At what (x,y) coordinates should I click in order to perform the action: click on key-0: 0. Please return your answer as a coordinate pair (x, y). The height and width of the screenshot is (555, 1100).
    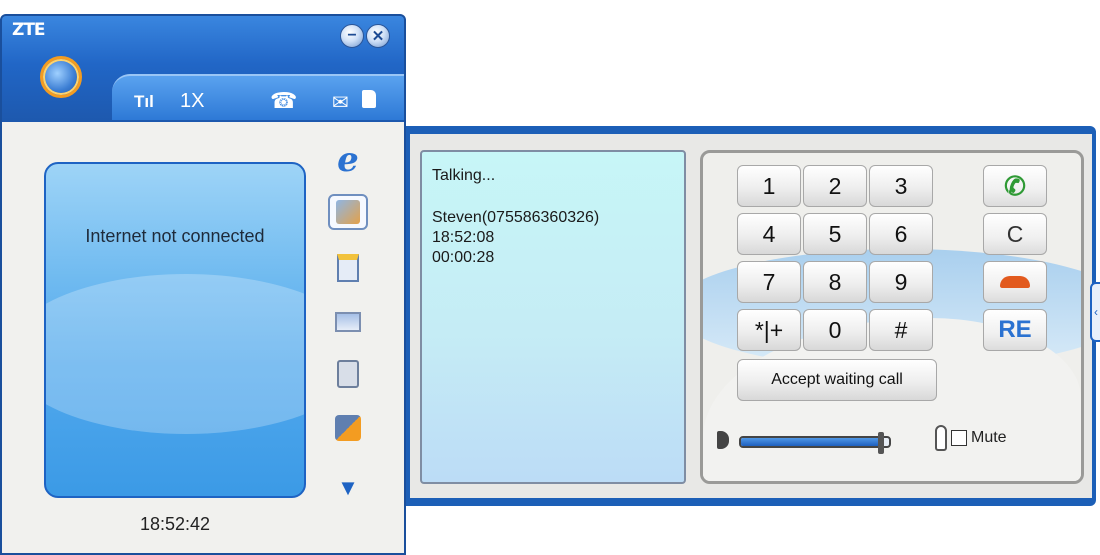
    Looking at the image, I should click on (835, 330).